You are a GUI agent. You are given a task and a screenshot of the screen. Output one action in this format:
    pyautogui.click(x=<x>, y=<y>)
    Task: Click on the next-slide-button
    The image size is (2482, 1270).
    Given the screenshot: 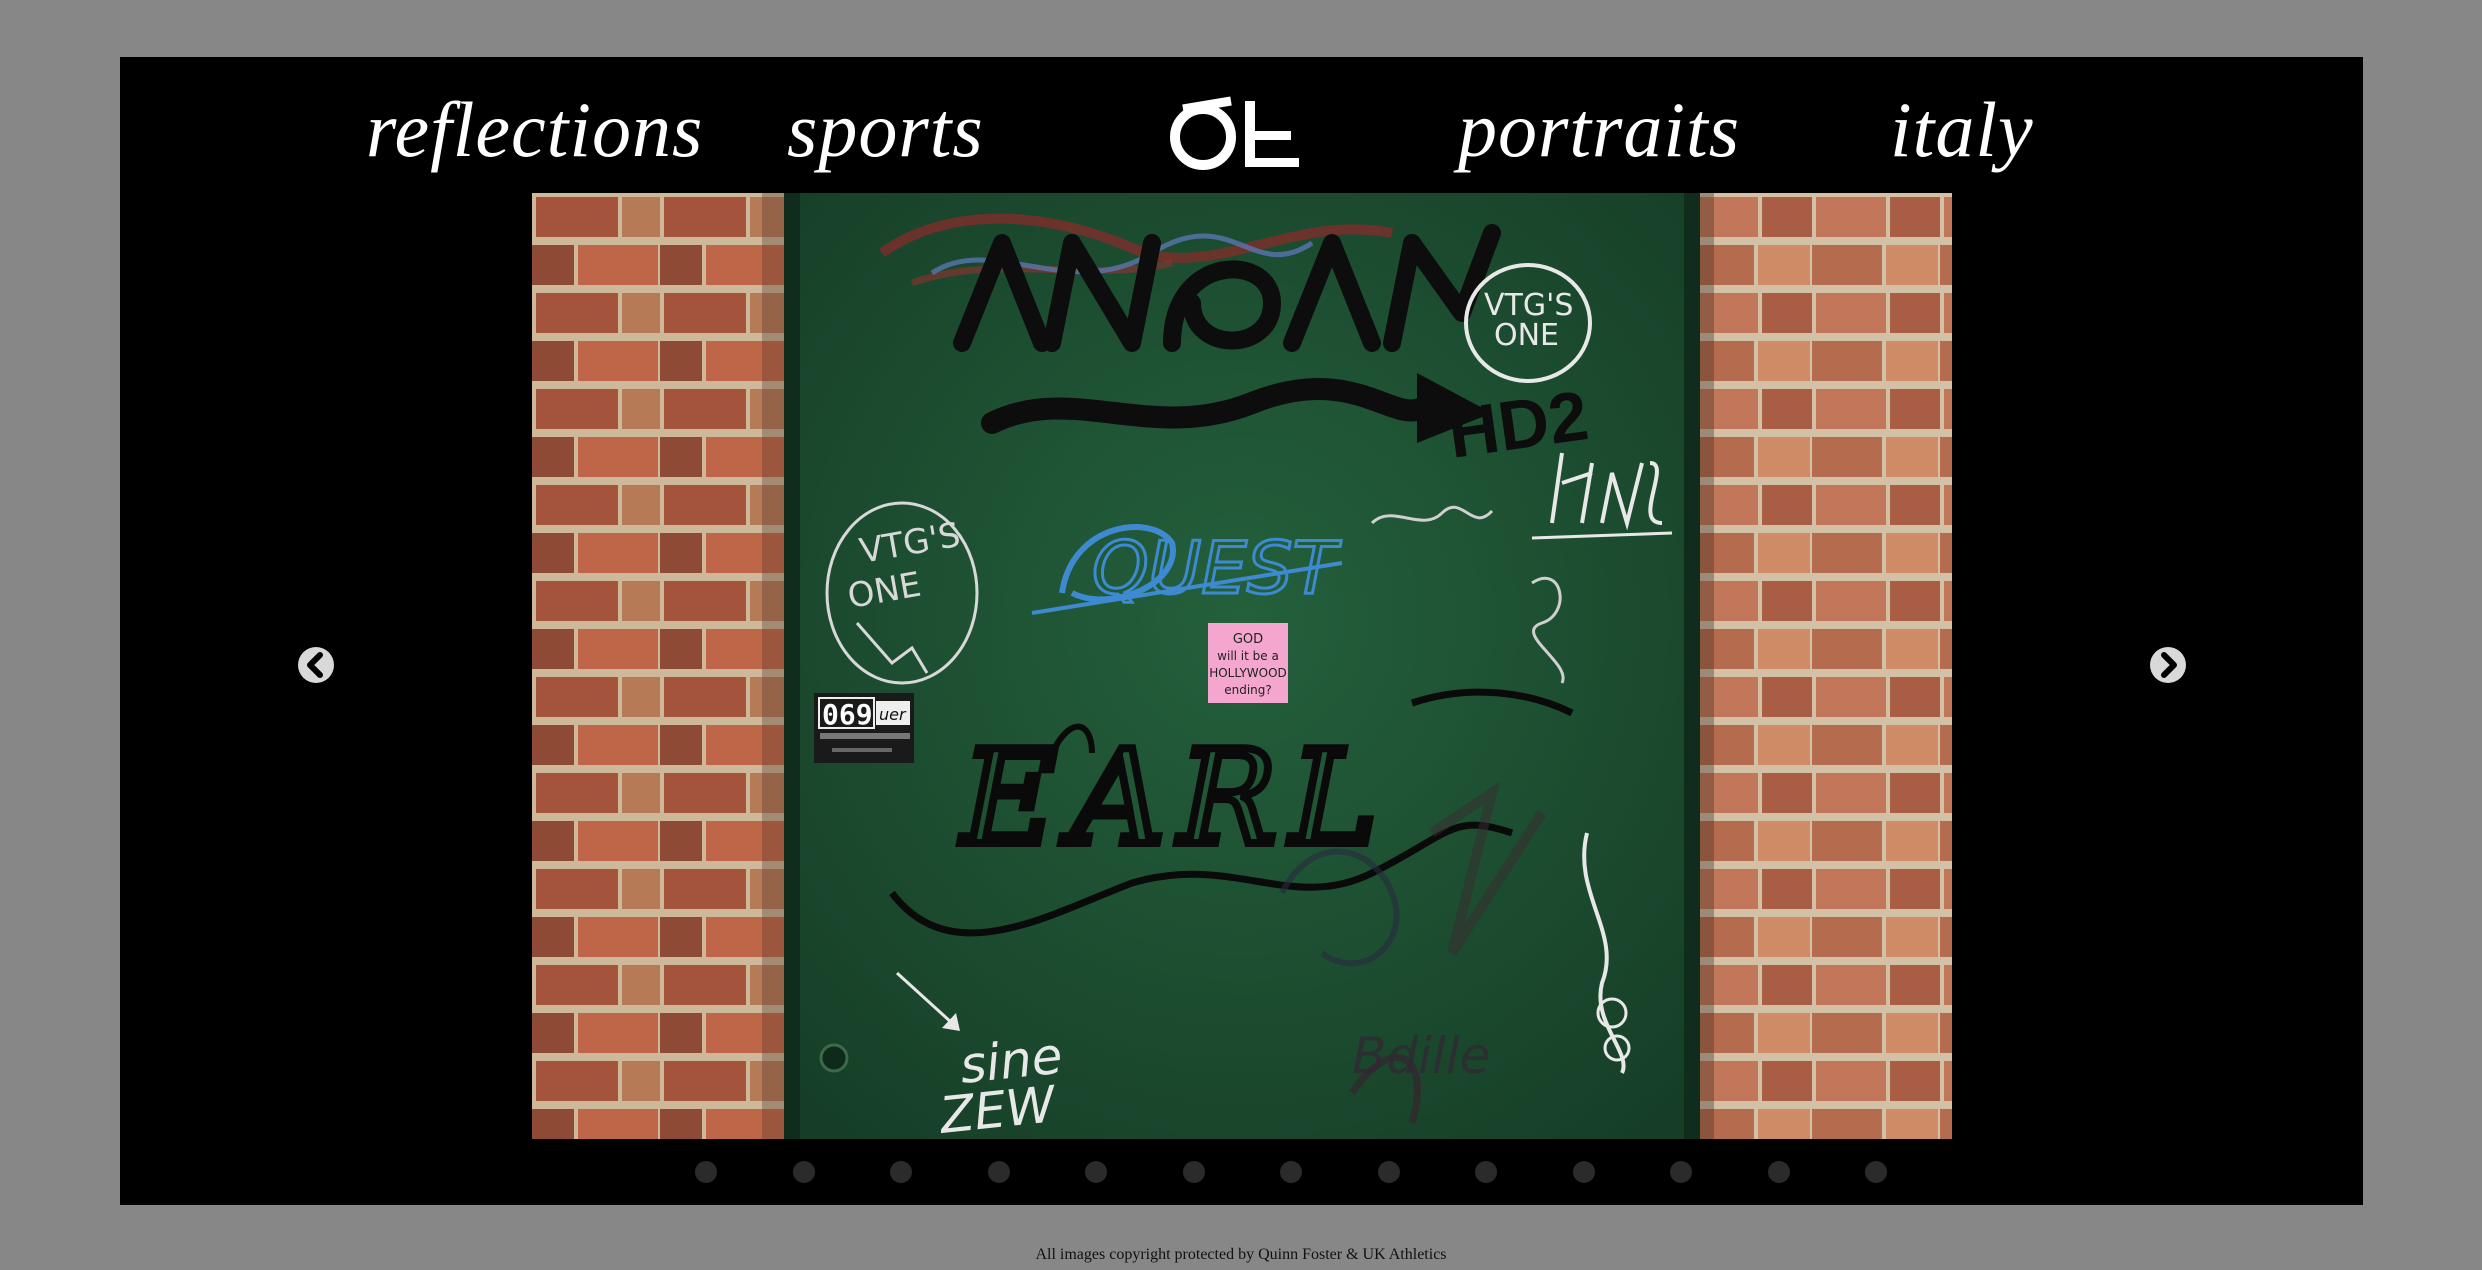 What is the action you would take?
    pyautogui.click(x=2168, y=665)
    